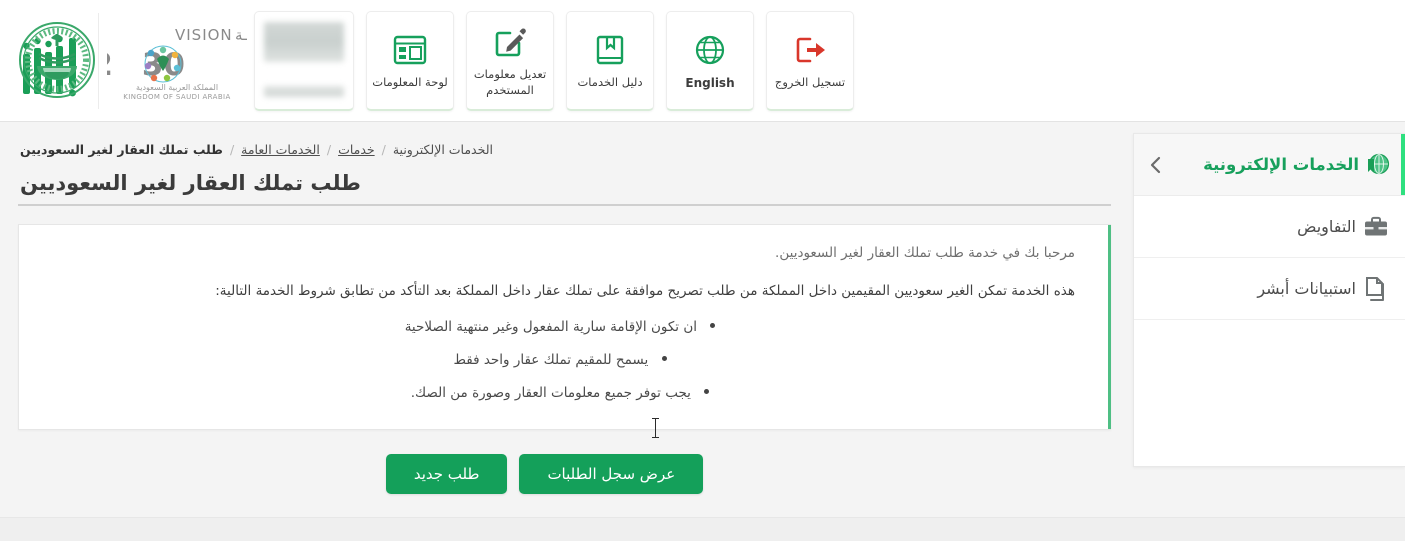 The width and height of the screenshot is (1405, 541). I want to click on svg-text: KINGDOM OF SAUDI ARABIA, so click(176, 97).